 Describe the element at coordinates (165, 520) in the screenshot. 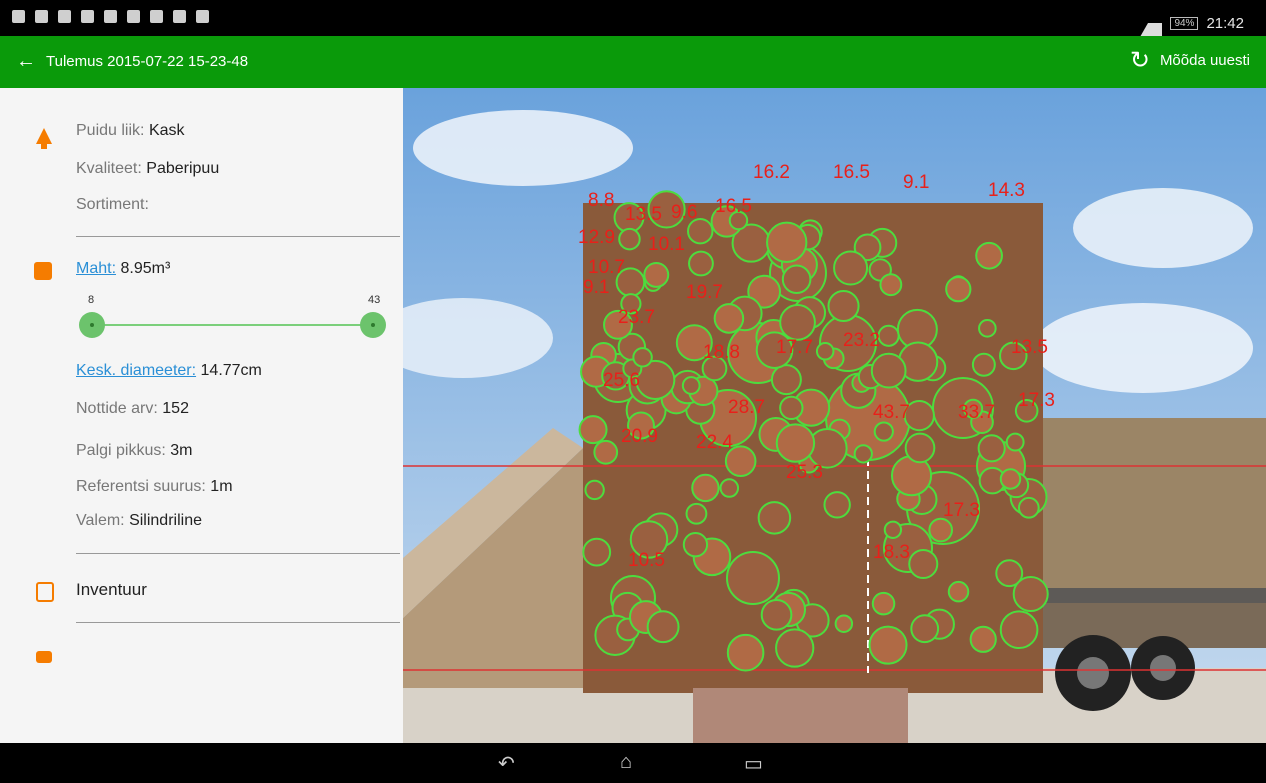

I see `formula-value: Silindriline` at that location.